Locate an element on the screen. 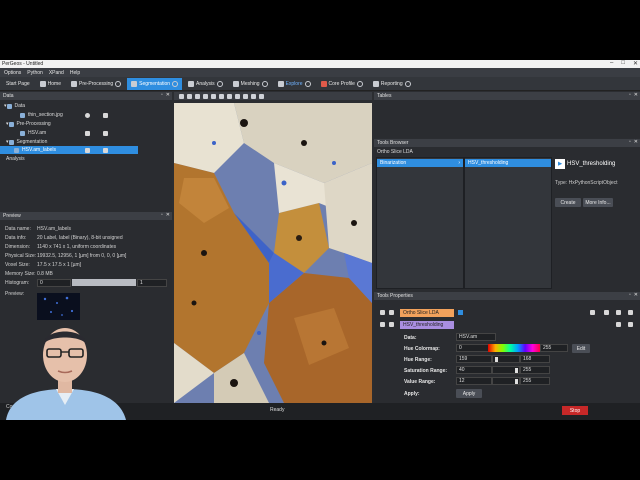 This screenshot has height=480, width=640. category-binarization: Binarization › is located at coordinates (420, 163).